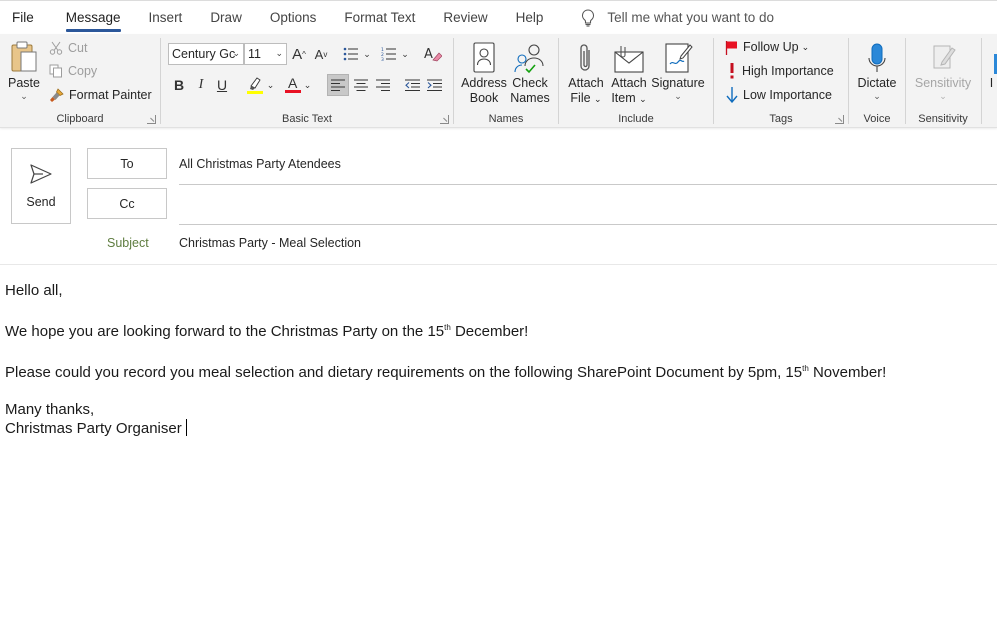 This screenshot has width=997, height=620. What do you see at coordinates (379, 18) in the screenshot?
I see `tab-format-text: Format Text` at bounding box center [379, 18].